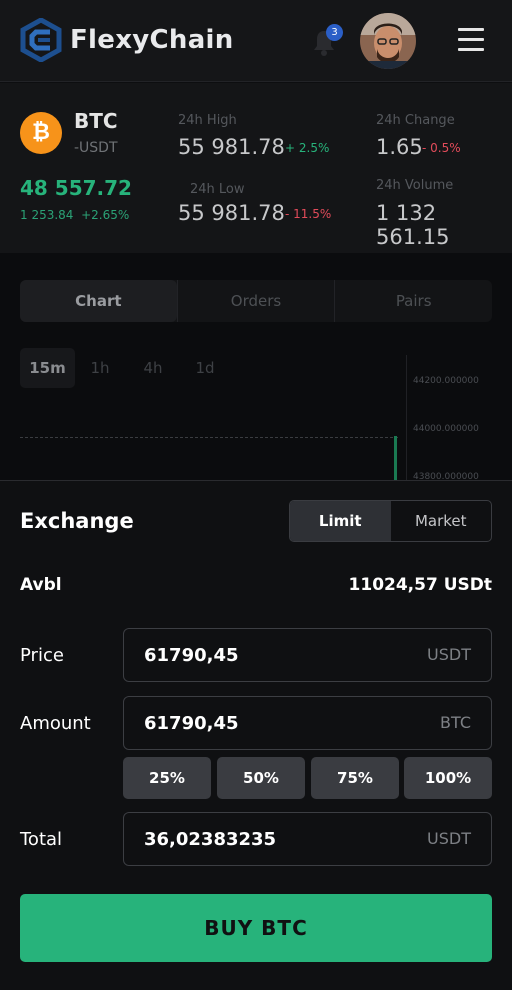 The width and height of the screenshot is (512, 990). What do you see at coordinates (207, 120) in the screenshot?
I see `high-label: 24h High` at bounding box center [207, 120].